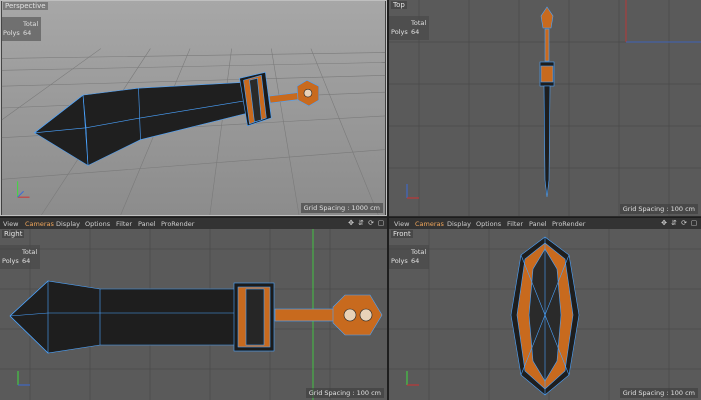  I want to click on guard-front-mesh, so click(545, 316).